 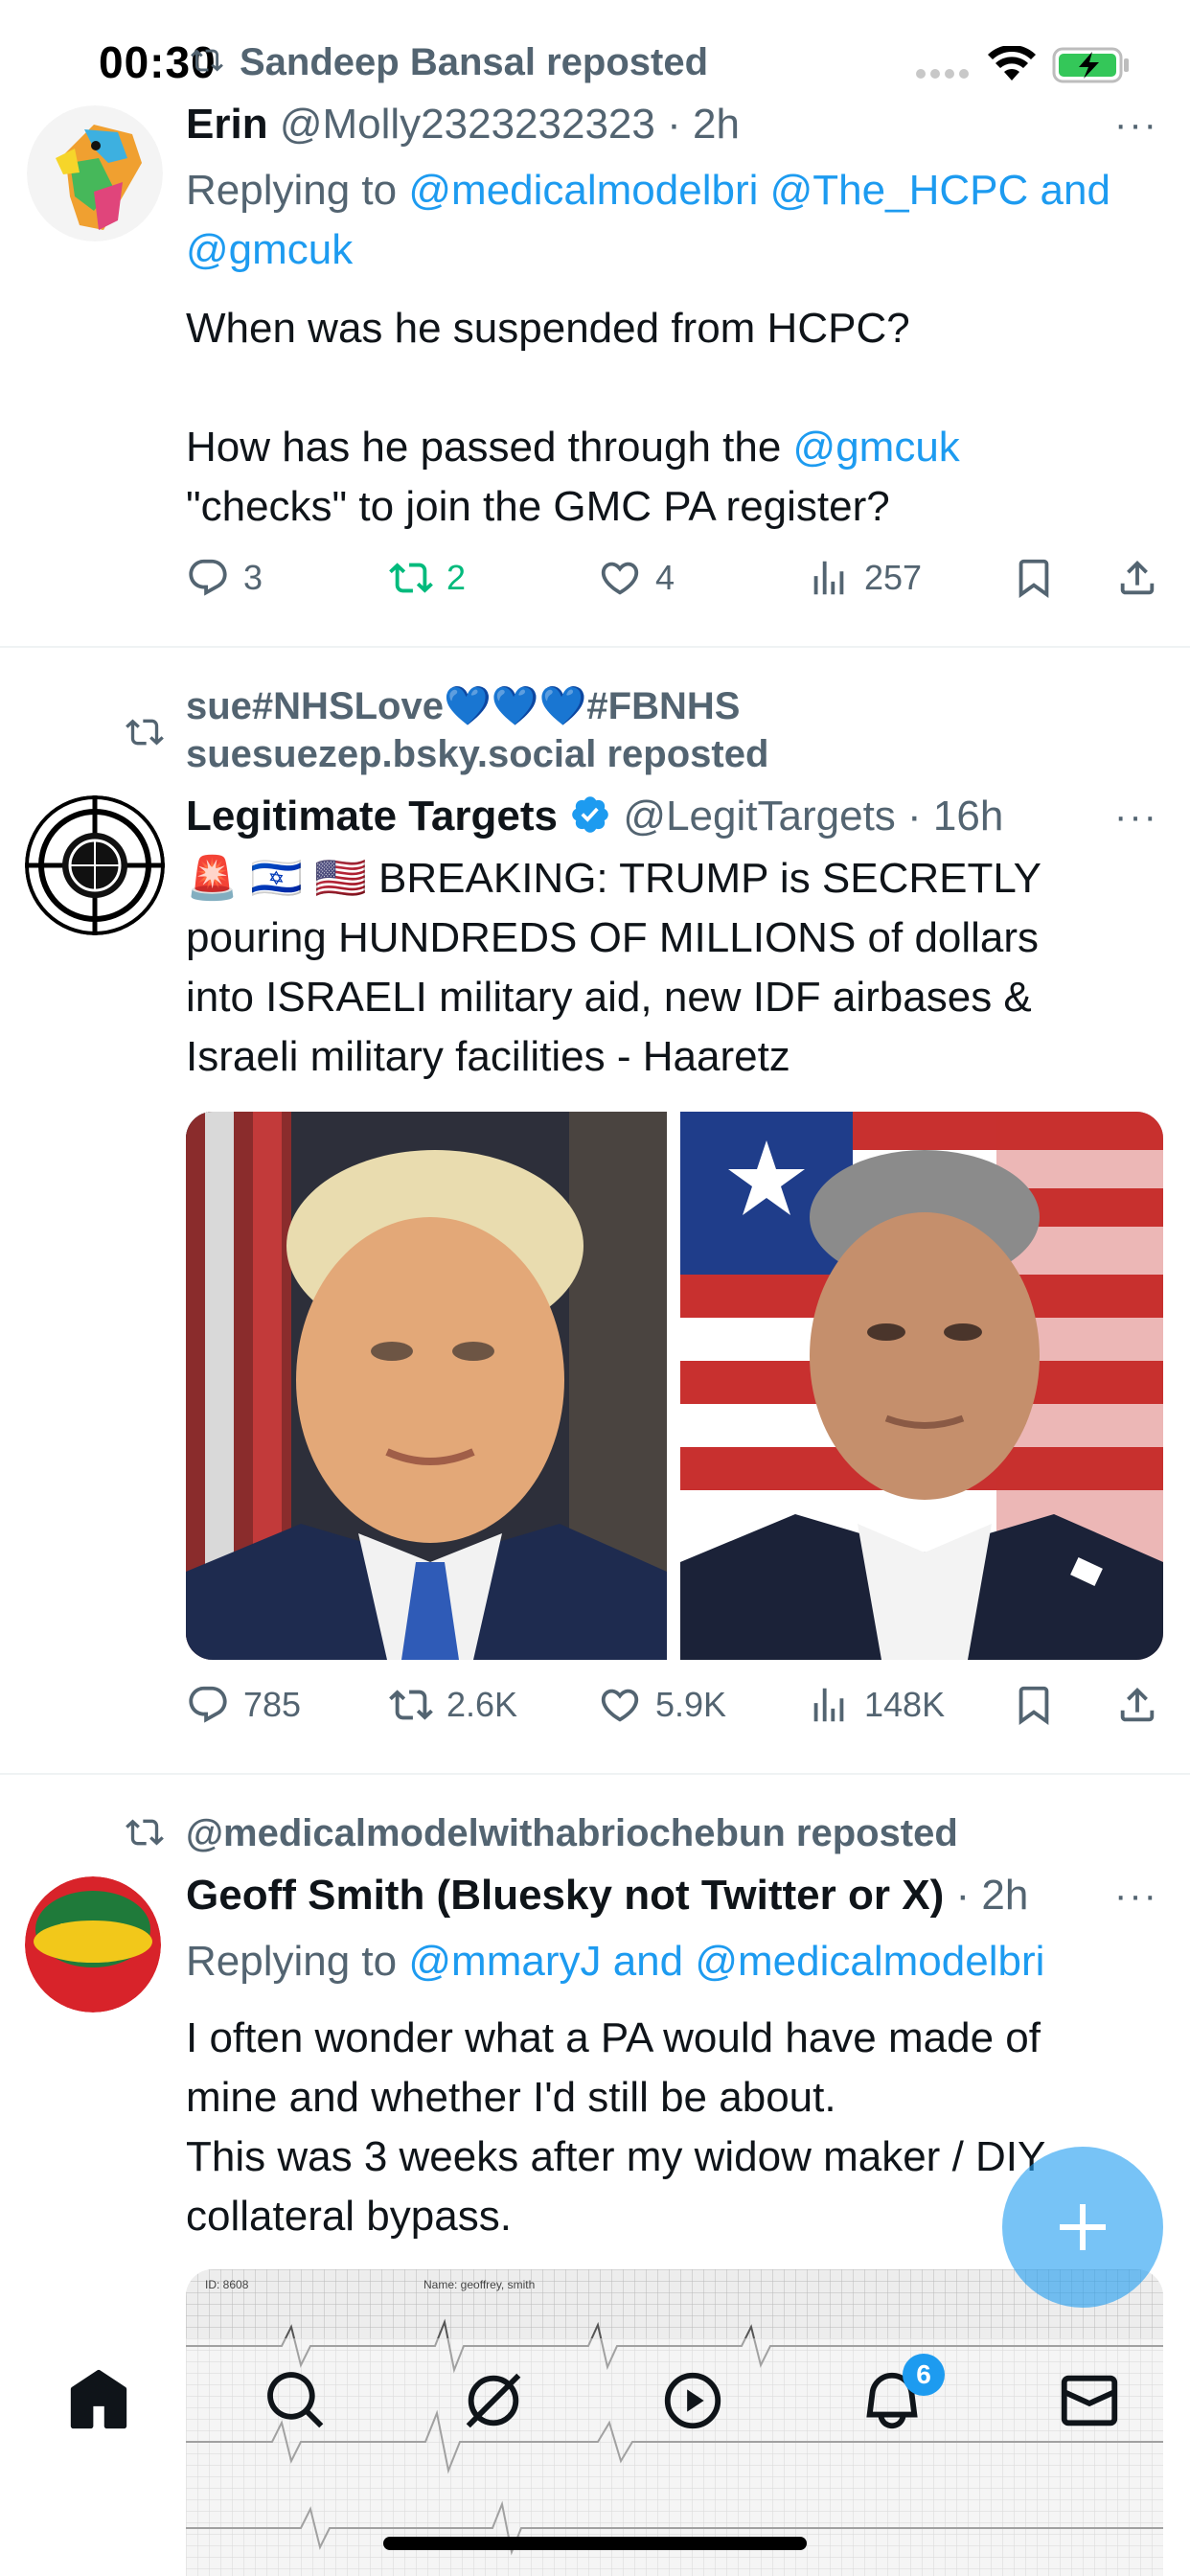 What do you see at coordinates (900, 190) in the screenshot?
I see `mention-link: @The_HCPC` at bounding box center [900, 190].